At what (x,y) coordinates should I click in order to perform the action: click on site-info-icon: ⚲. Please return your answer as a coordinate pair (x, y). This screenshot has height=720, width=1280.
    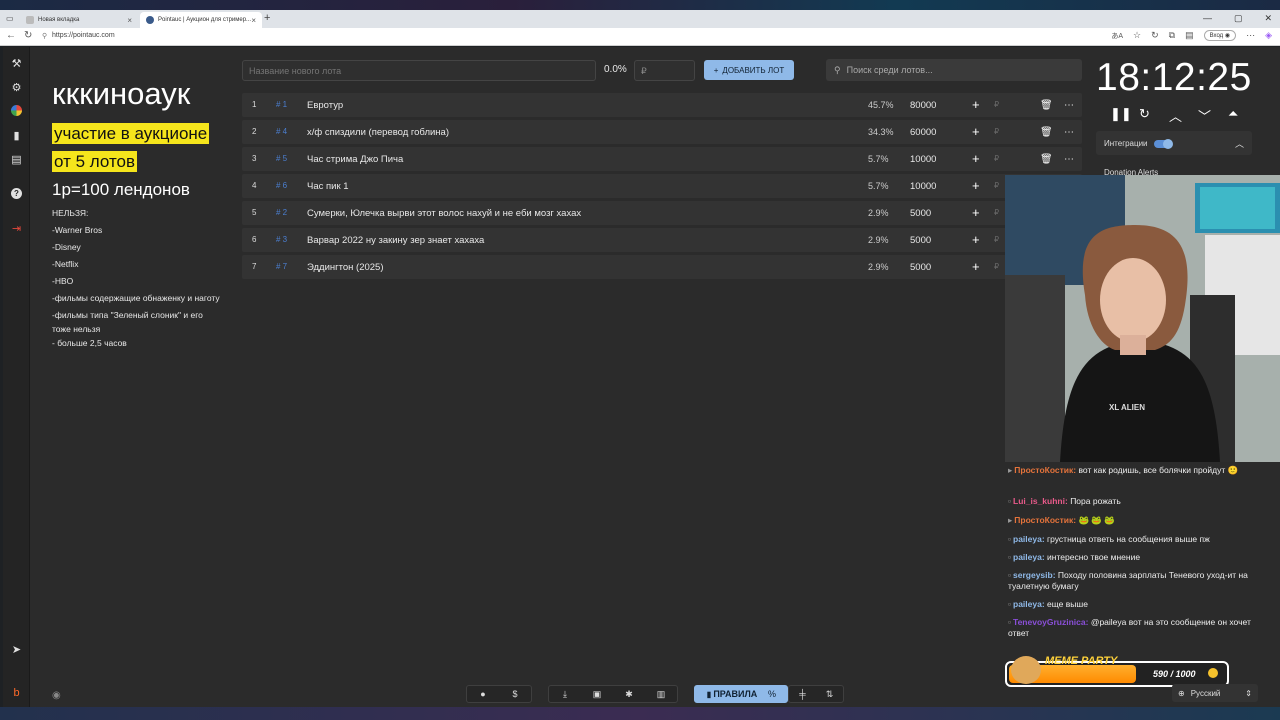
    Looking at the image, I should click on (44, 36).